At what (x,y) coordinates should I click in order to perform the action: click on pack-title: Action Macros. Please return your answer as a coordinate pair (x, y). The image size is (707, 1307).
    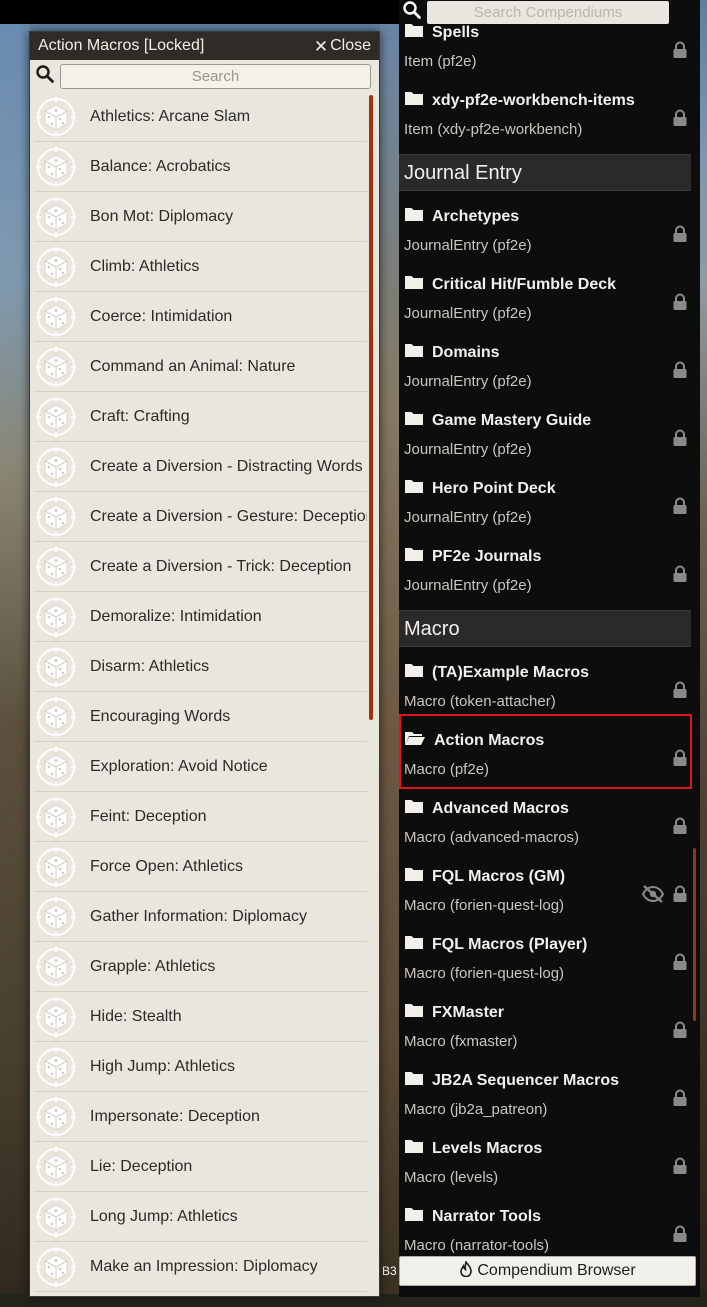
    Looking at the image, I should click on (489, 740).